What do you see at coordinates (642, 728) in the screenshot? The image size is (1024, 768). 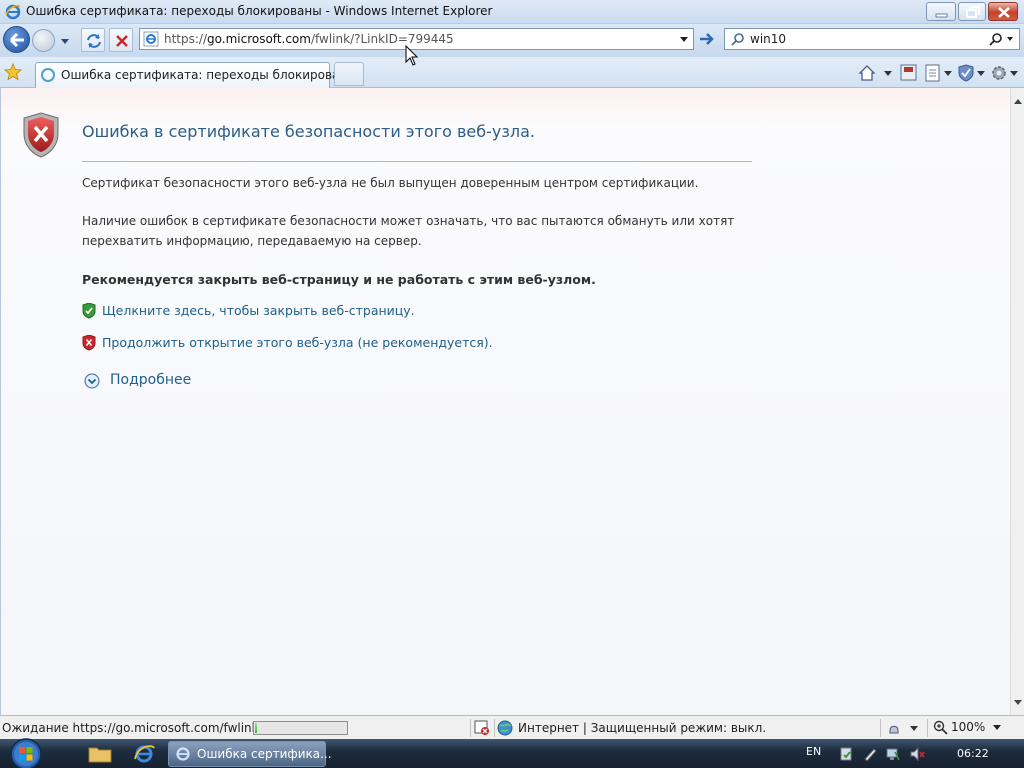 I see `security-zone-text: Интернет | Защищенный режим: выкл.` at bounding box center [642, 728].